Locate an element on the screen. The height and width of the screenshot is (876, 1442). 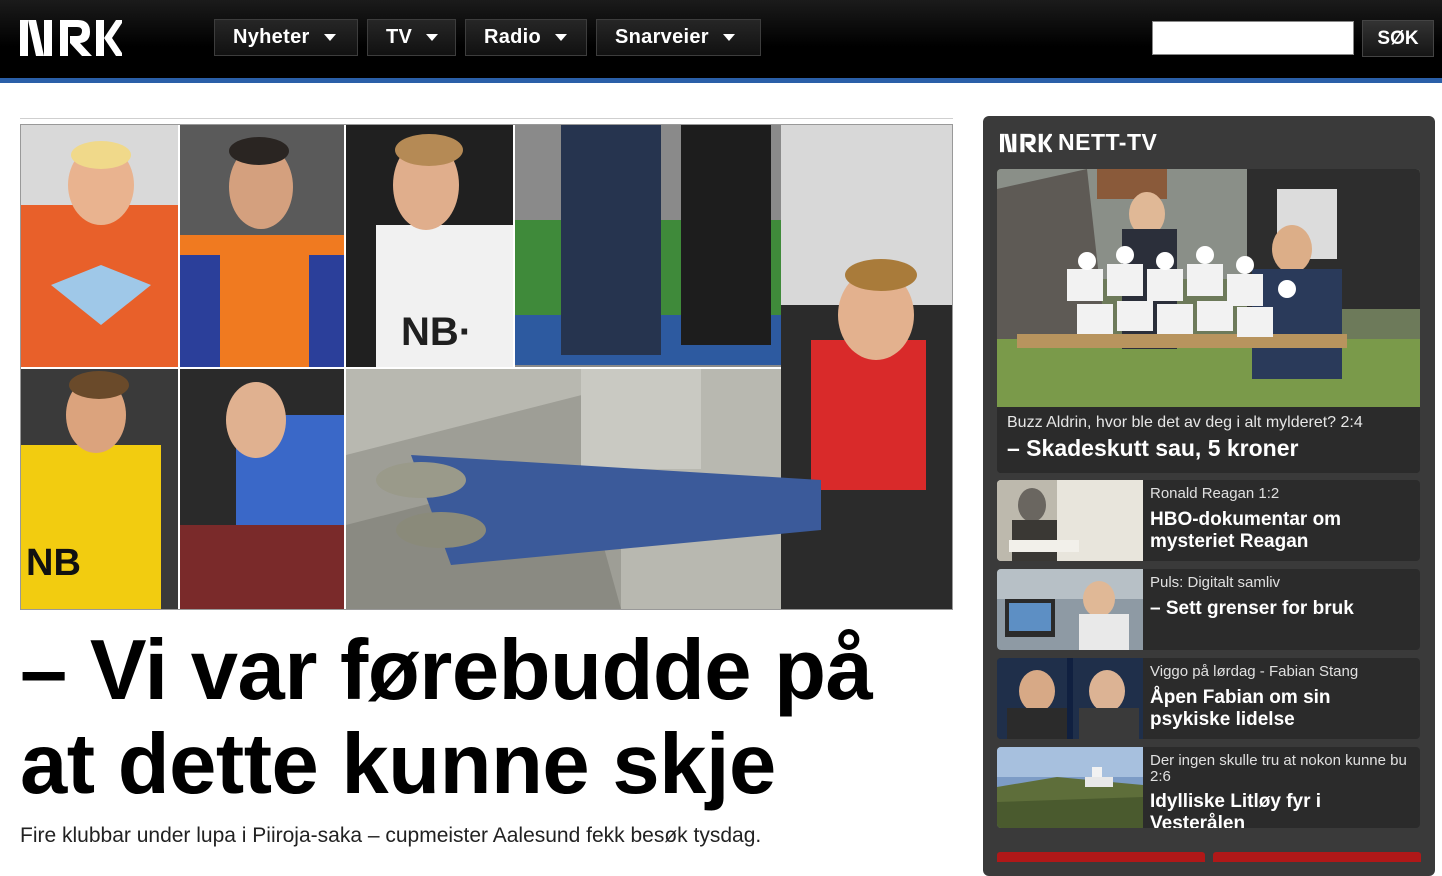
tab-indicator-left is located at coordinates (1101, 857).